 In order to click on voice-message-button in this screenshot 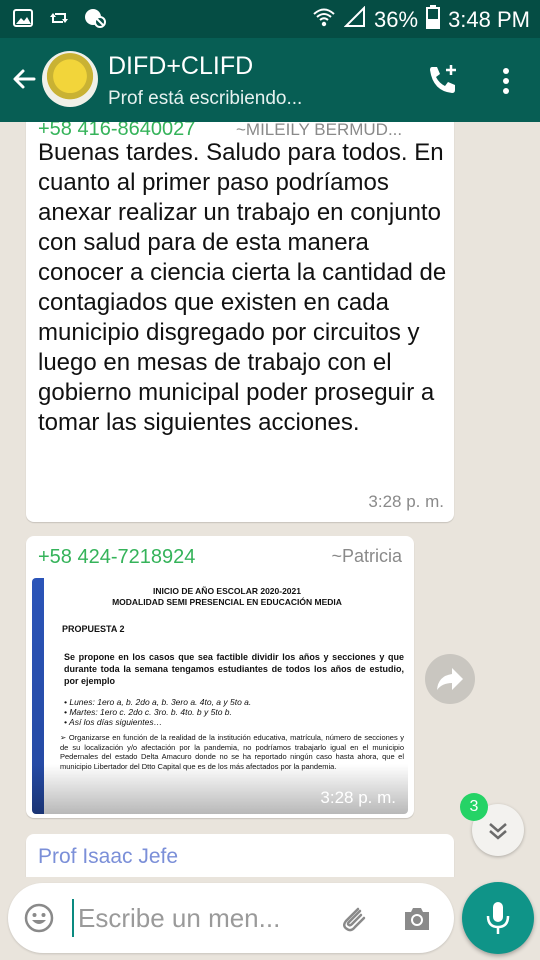, I will do `click(498, 918)`.